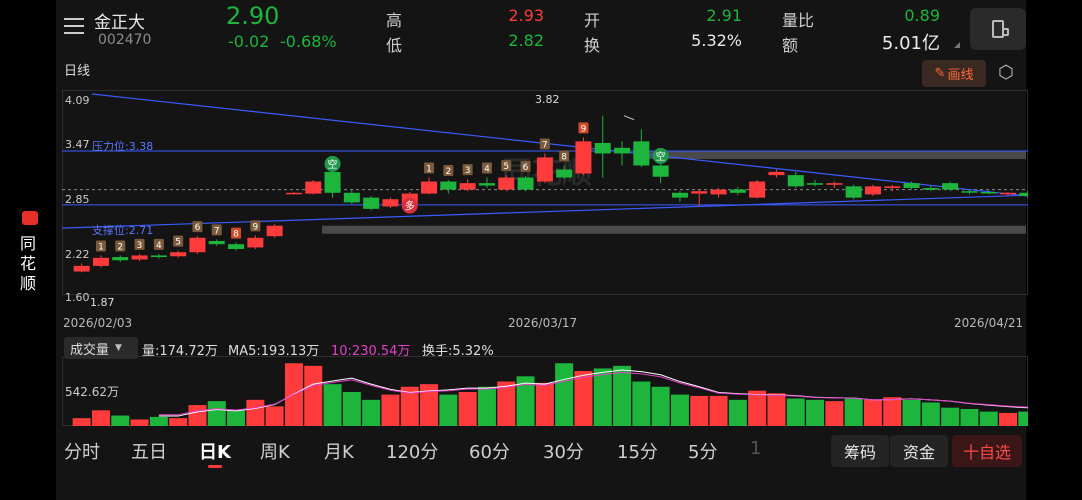  What do you see at coordinates (919, 451) in the screenshot?
I see `funds-button: 资金` at bounding box center [919, 451].